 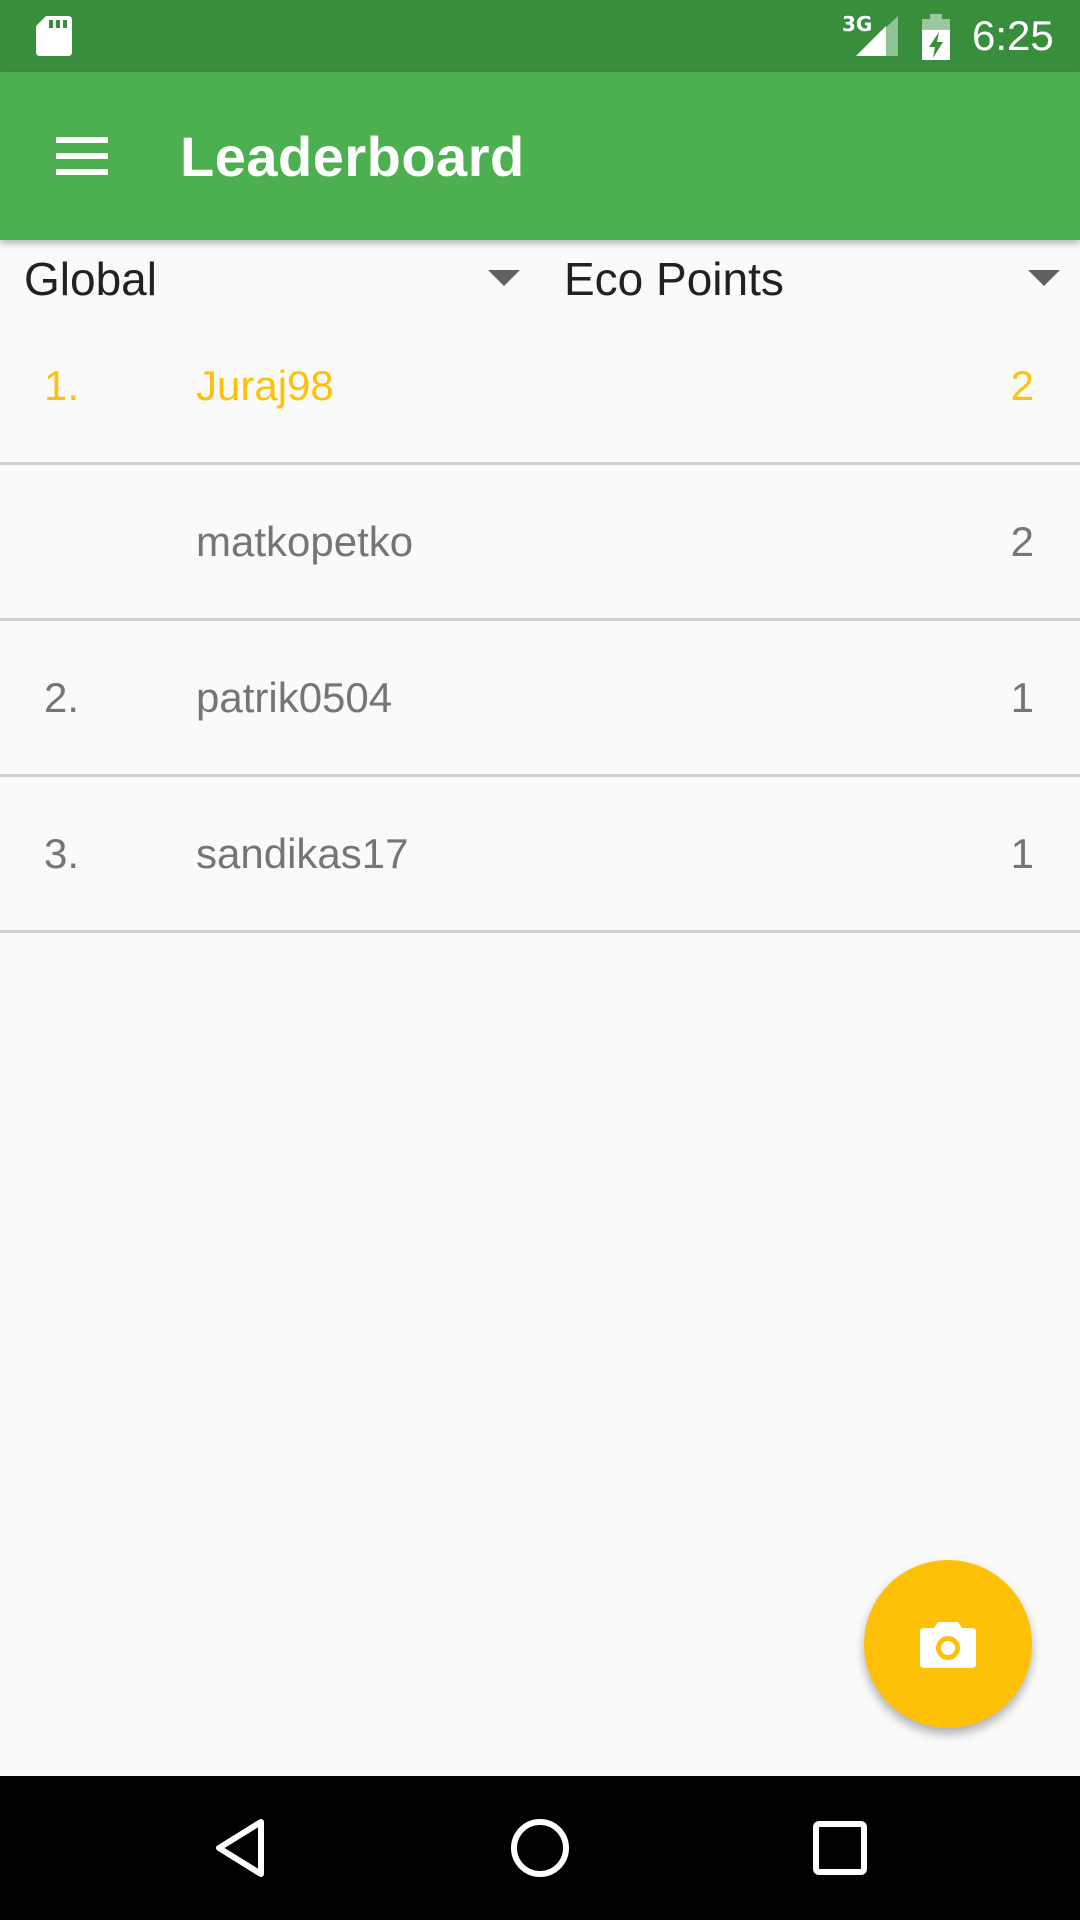 I want to click on scope-dropdown-value: Global, so click(x=90, y=279).